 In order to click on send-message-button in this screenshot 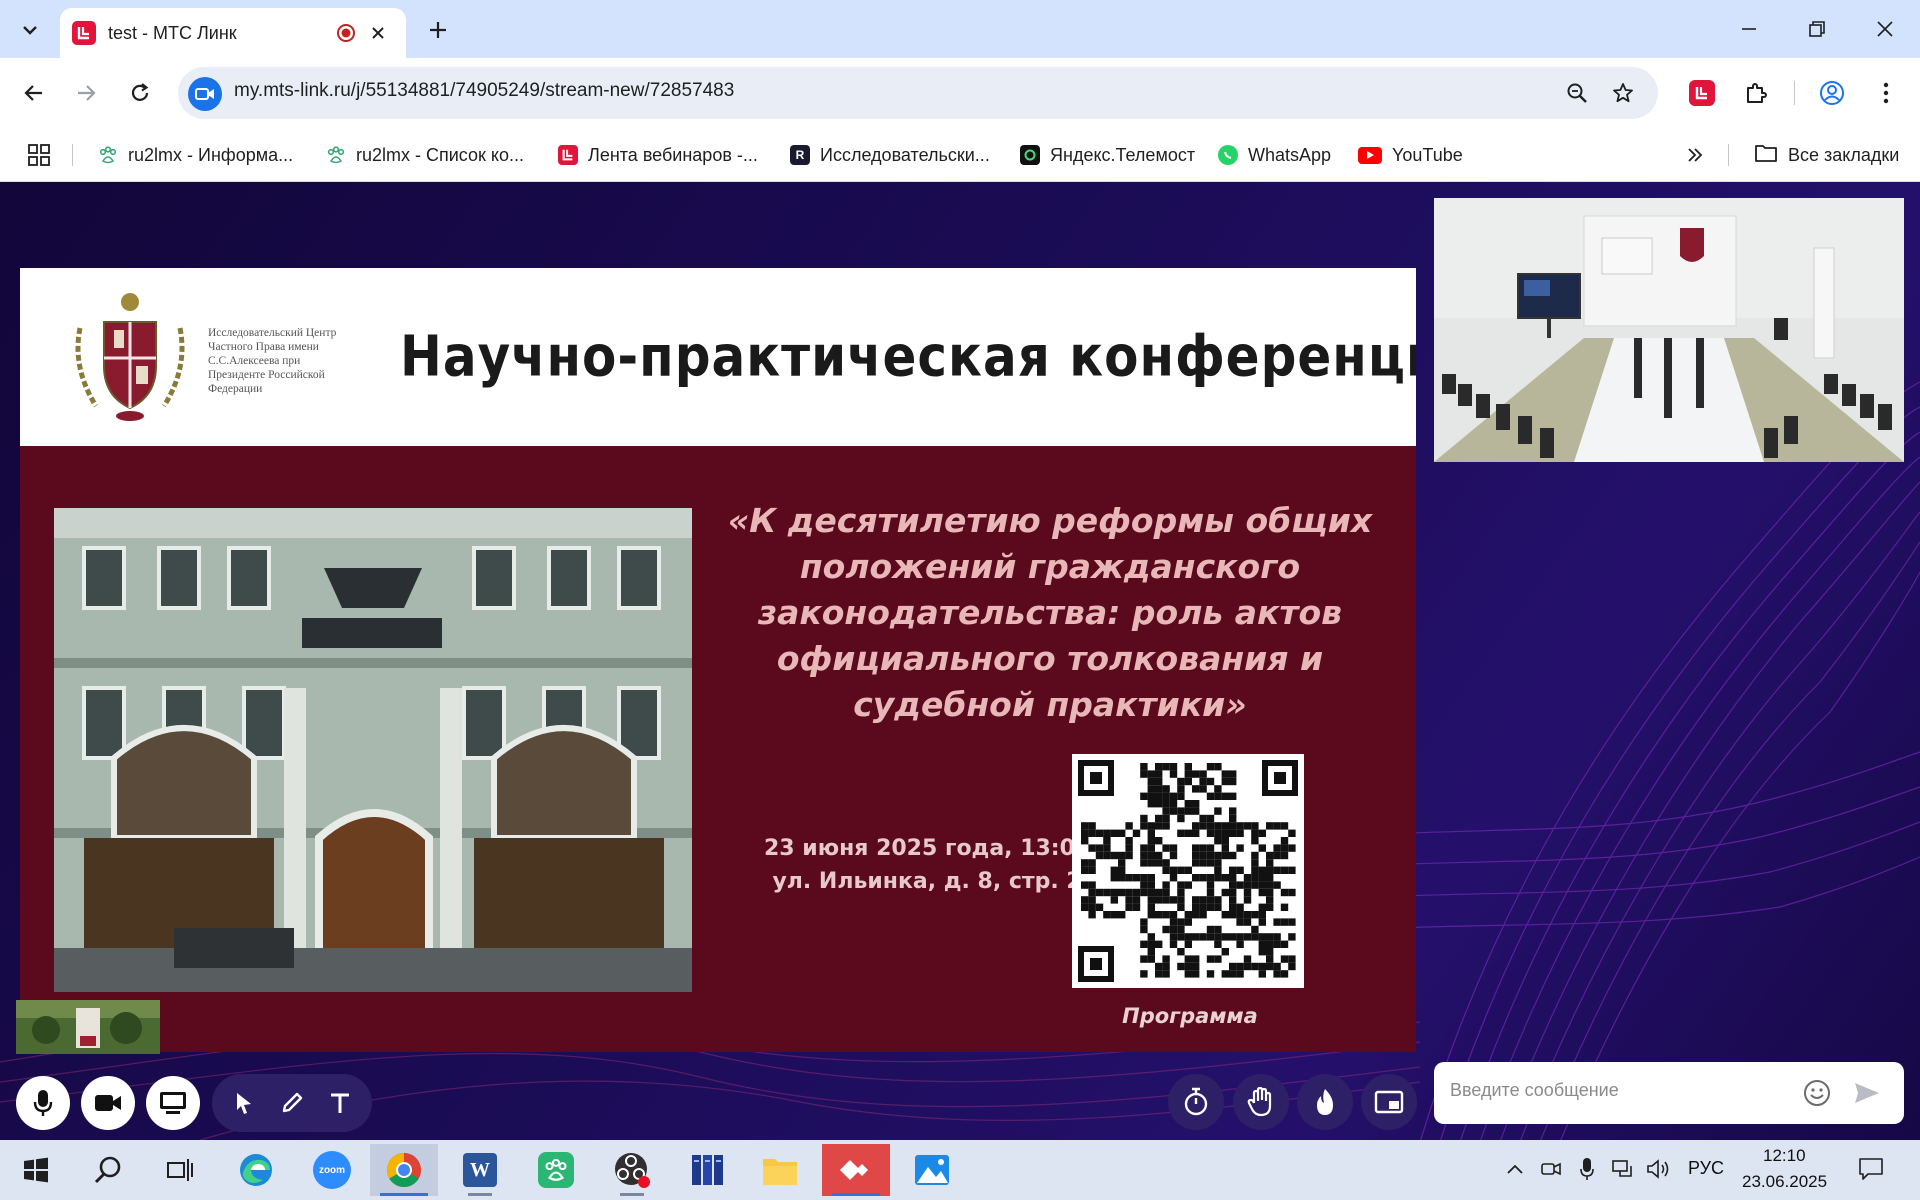, I will do `click(1867, 1093)`.